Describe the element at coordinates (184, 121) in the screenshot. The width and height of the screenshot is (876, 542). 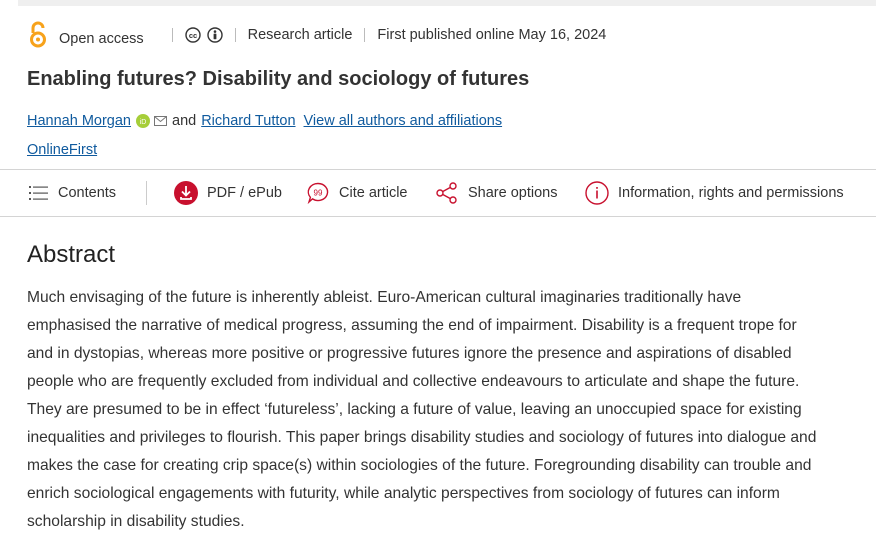
I see `author-conjunction: and` at that location.